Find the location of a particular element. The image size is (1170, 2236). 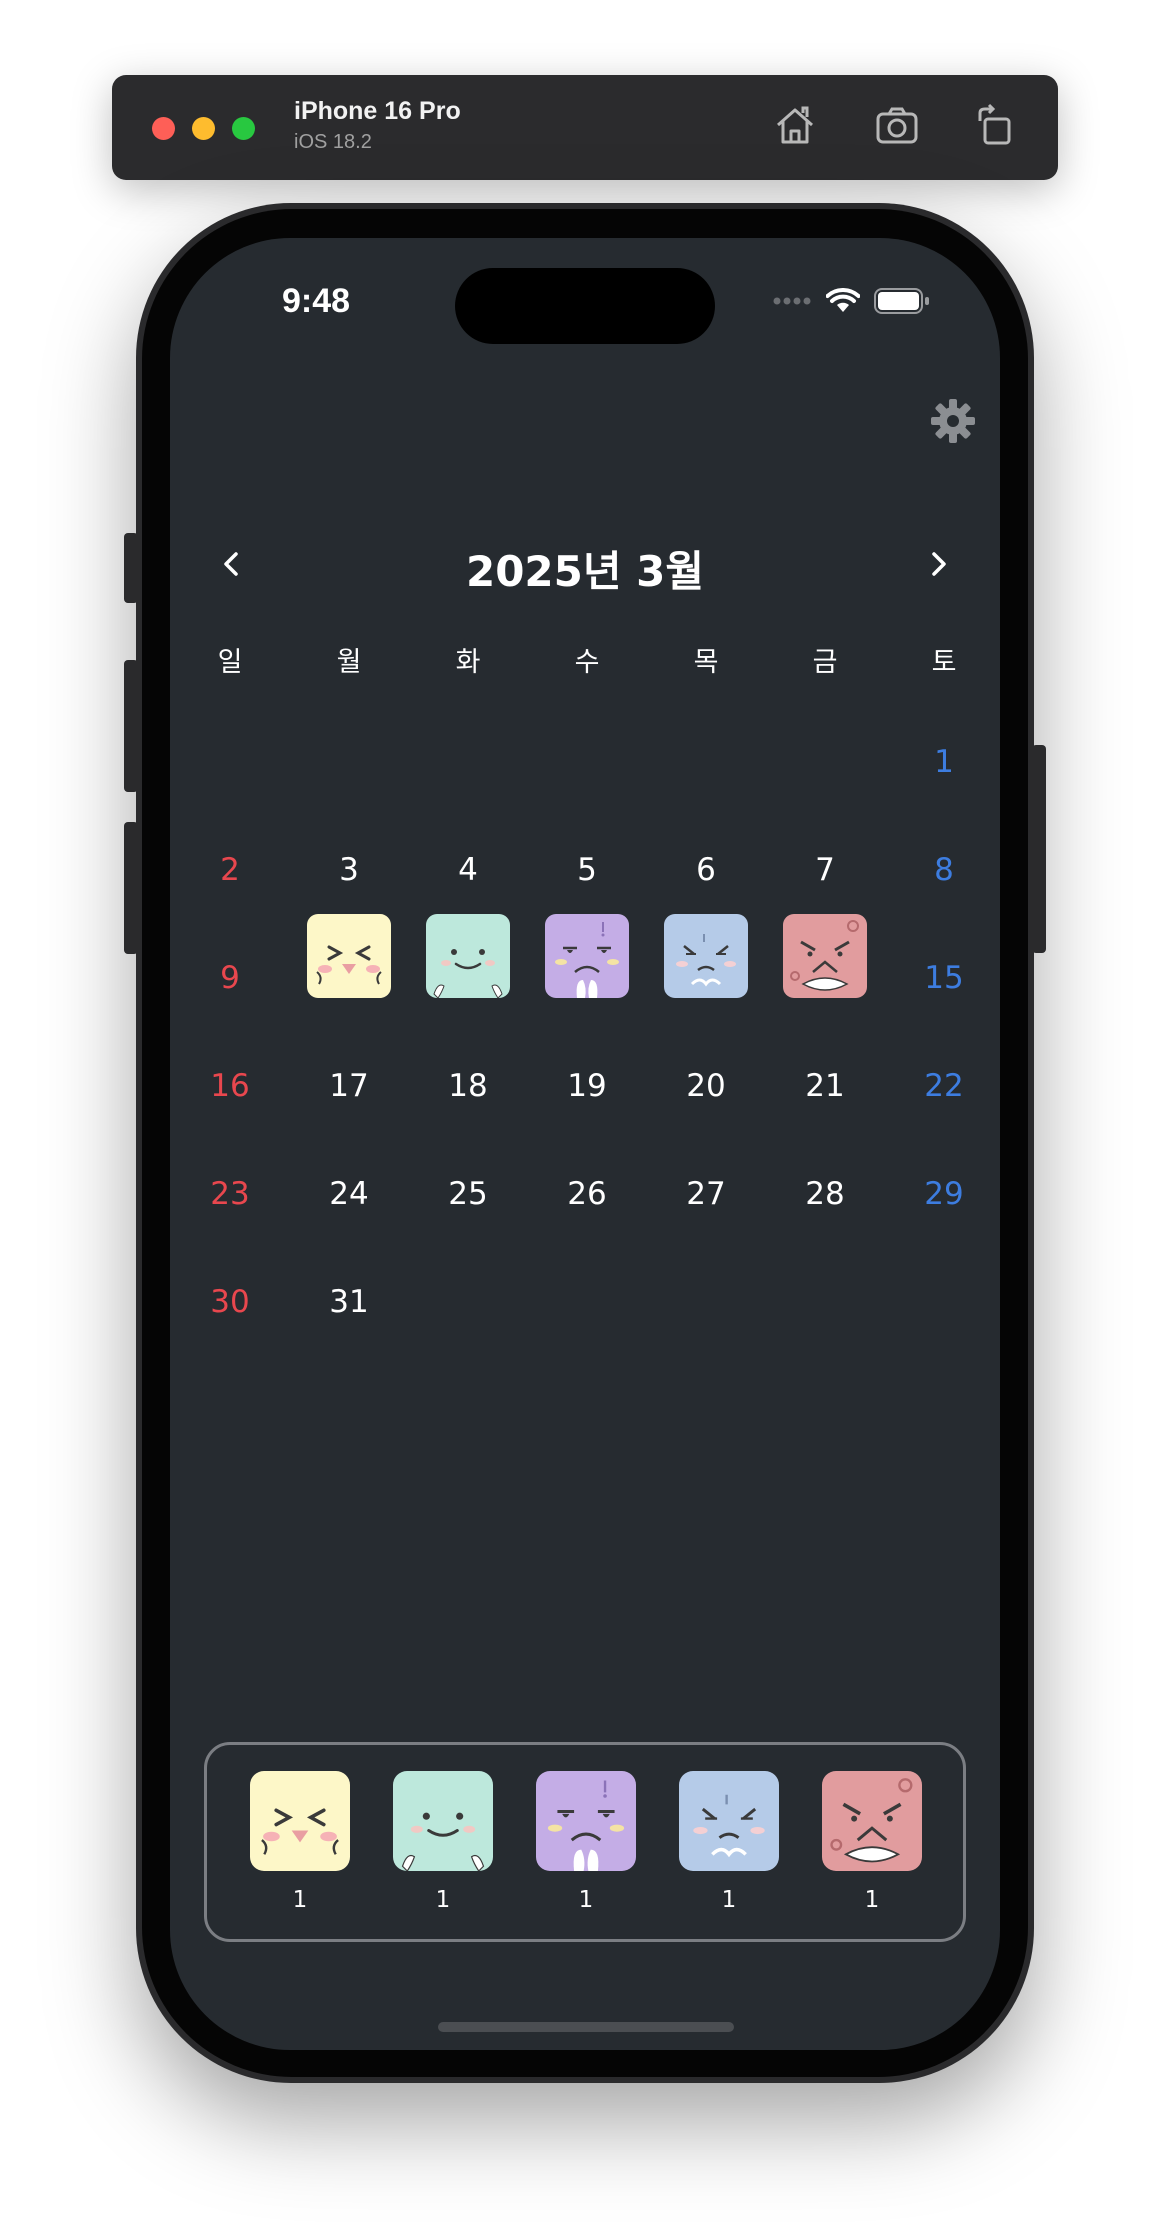

calendar-day: 29 is located at coordinates (944, 1194).